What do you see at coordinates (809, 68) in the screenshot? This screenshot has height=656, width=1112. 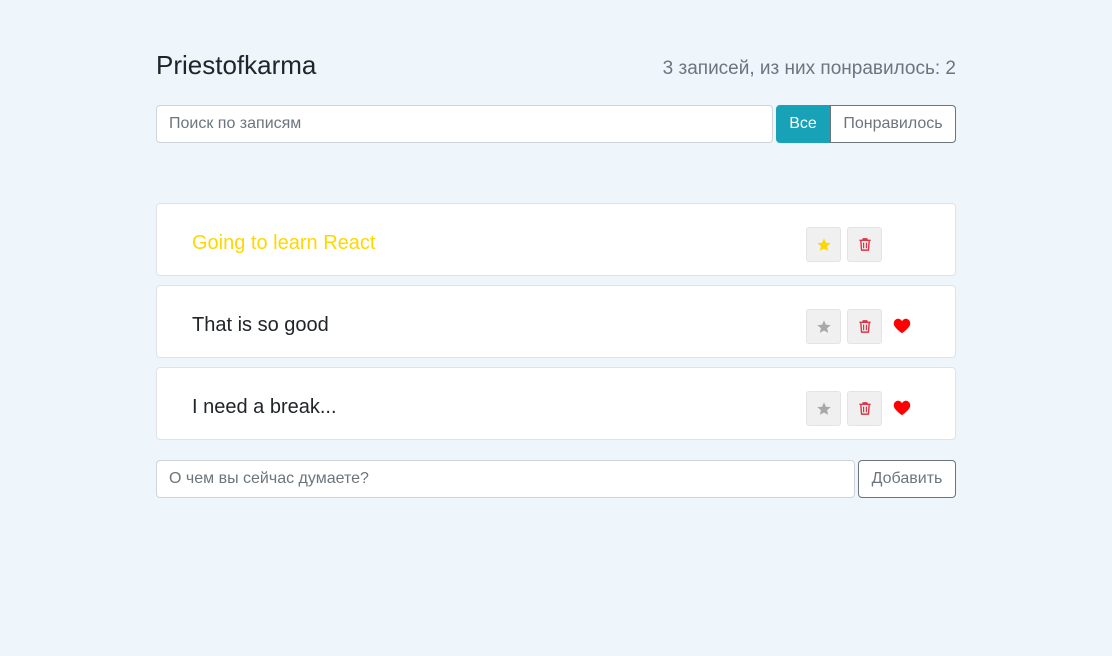 I see `post-counter: 3 записей, из них понравилось: 2` at bounding box center [809, 68].